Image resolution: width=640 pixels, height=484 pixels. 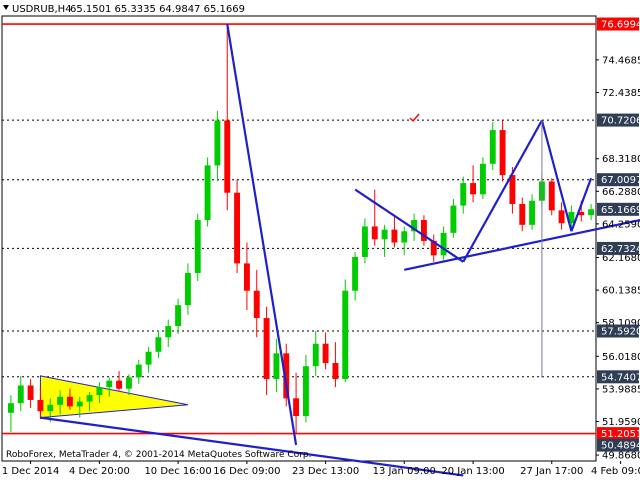 I want to click on price-badge-label: 65.1669, so click(x=620, y=210).